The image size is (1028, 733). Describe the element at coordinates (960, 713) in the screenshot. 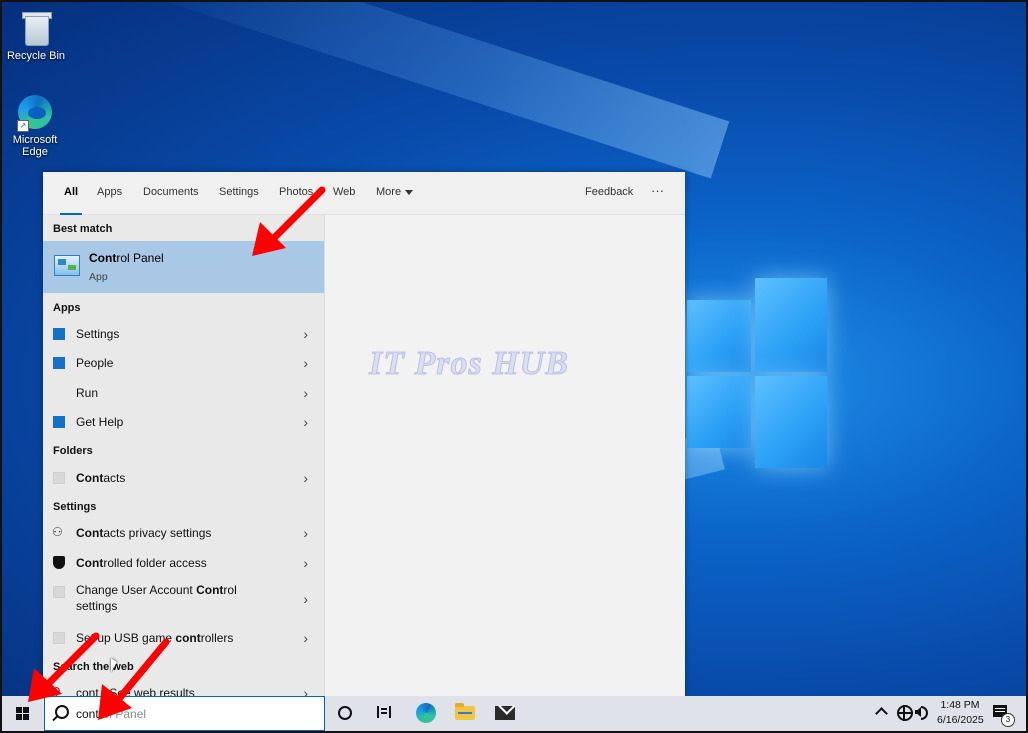

I see `system-clock: 1:48 PM 6/16/2025` at that location.